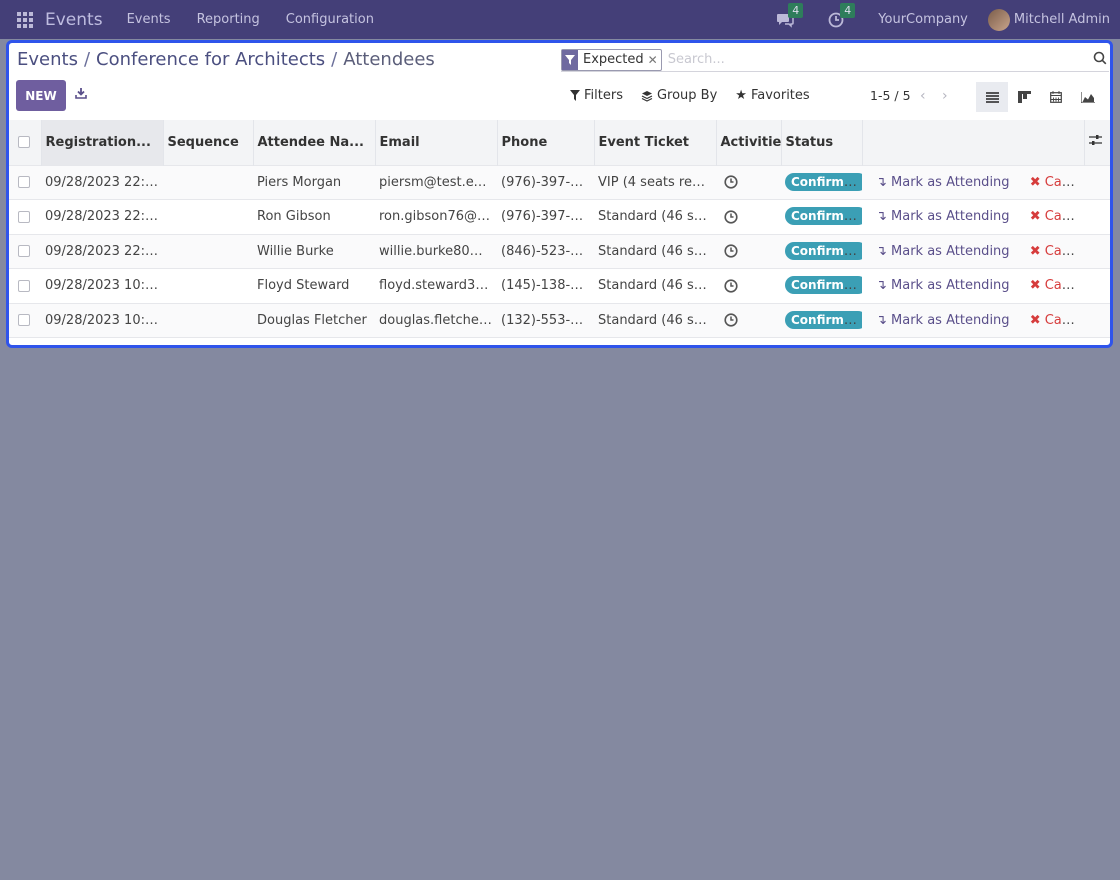 This screenshot has width=1120, height=880. Describe the element at coordinates (330, 19) in the screenshot. I see `menu-item-configuration: Configuration` at that location.